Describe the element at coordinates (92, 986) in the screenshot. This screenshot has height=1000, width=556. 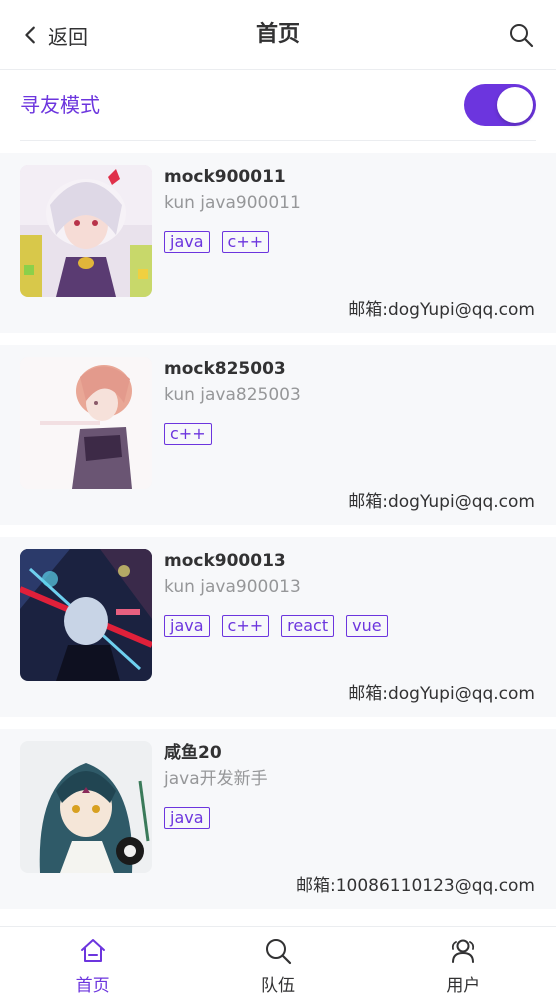
I see `tab-label: 首页` at that location.